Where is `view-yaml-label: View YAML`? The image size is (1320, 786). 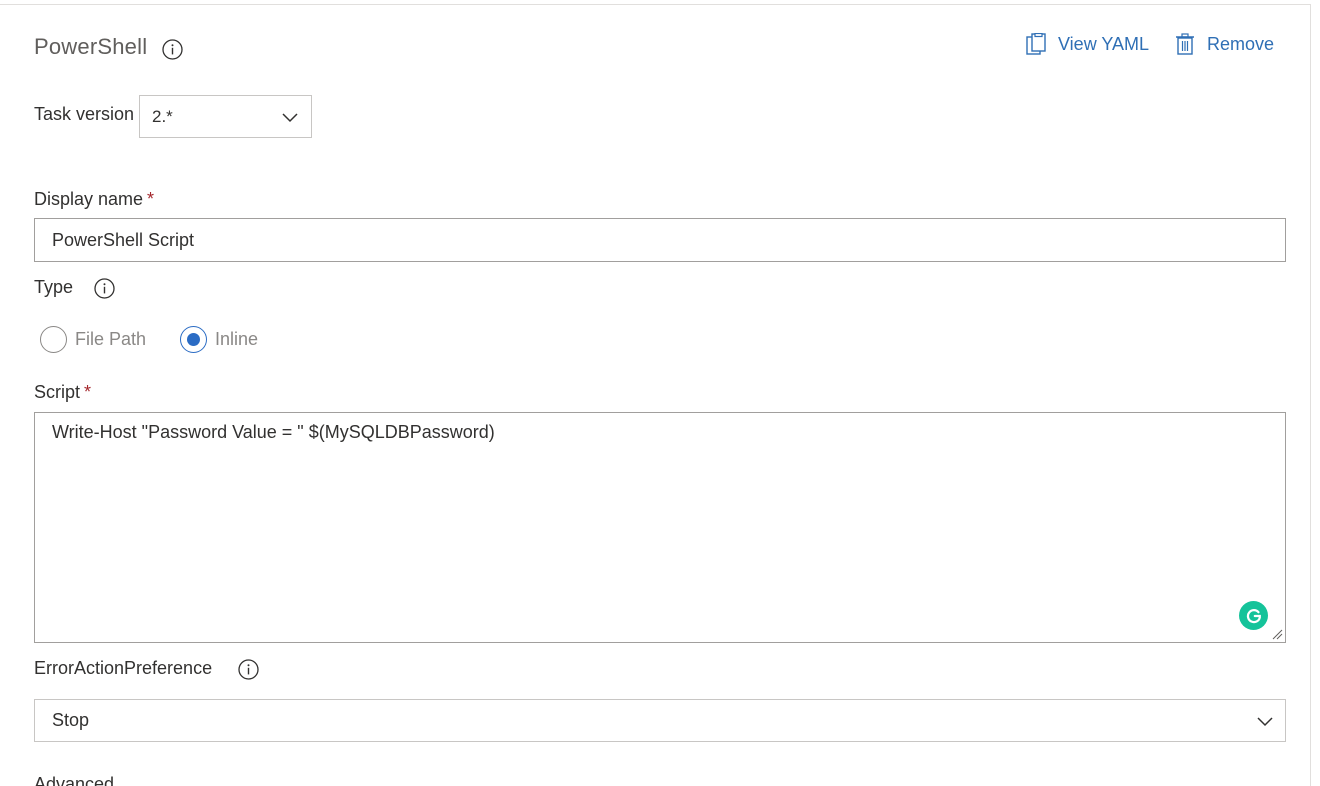 view-yaml-label: View YAML is located at coordinates (1104, 43).